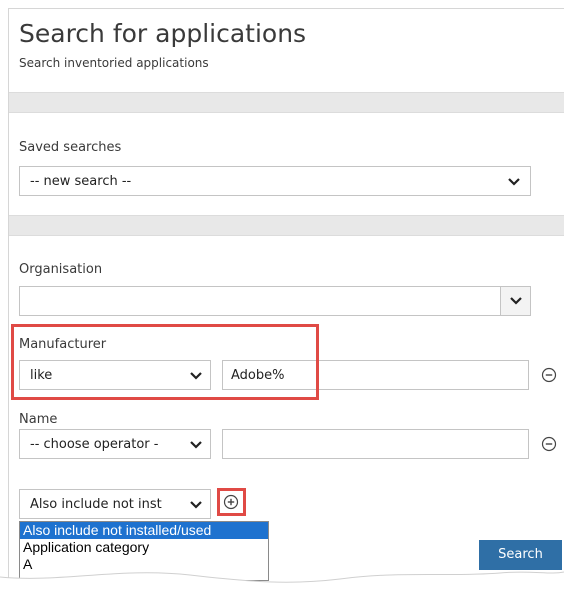  What do you see at coordinates (163, 33) in the screenshot?
I see `page-title: Search for applications` at bounding box center [163, 33].